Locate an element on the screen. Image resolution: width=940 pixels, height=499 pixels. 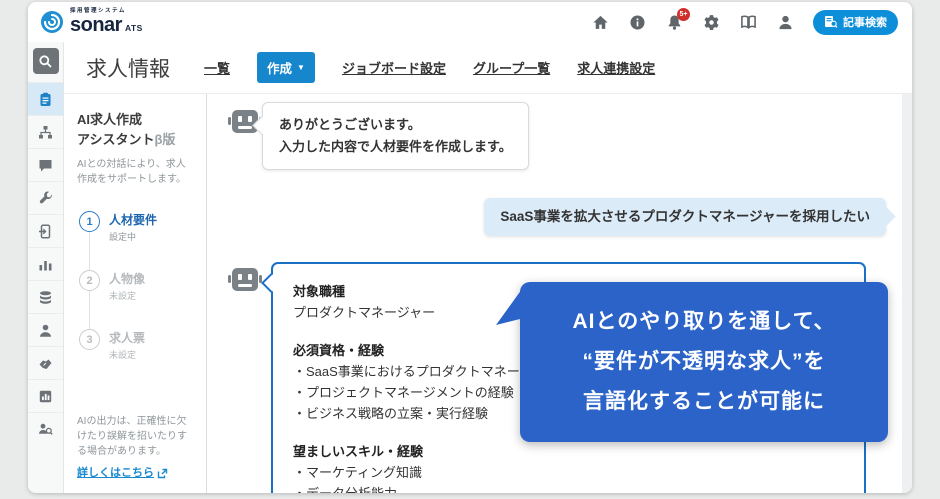
step-label: 人材要件 is located at coordinates (133, 220).